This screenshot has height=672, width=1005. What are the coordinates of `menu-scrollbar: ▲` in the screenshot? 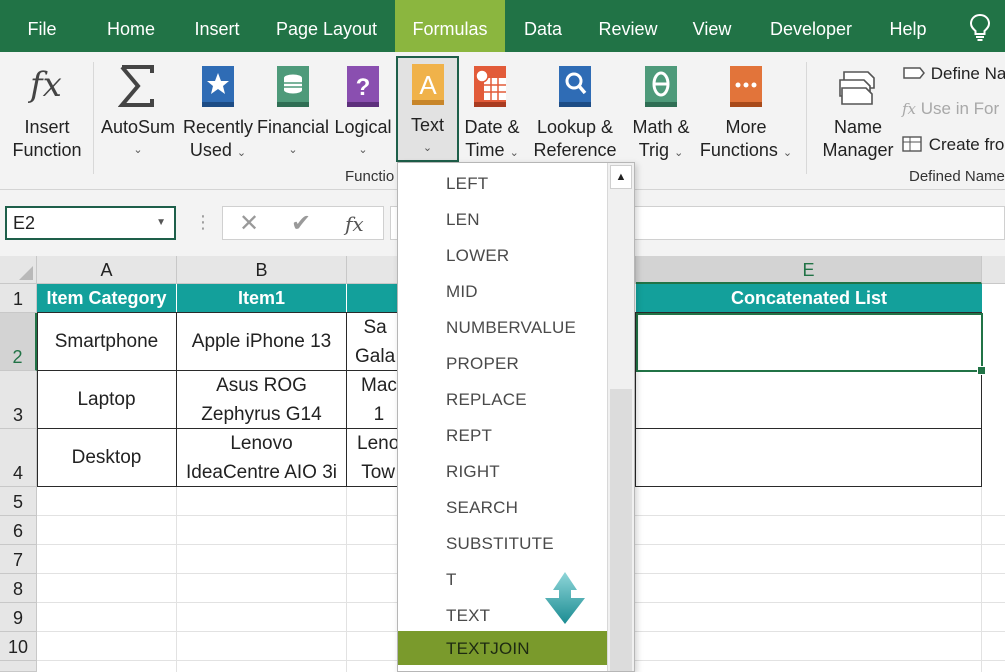 It's located at (620, 417).